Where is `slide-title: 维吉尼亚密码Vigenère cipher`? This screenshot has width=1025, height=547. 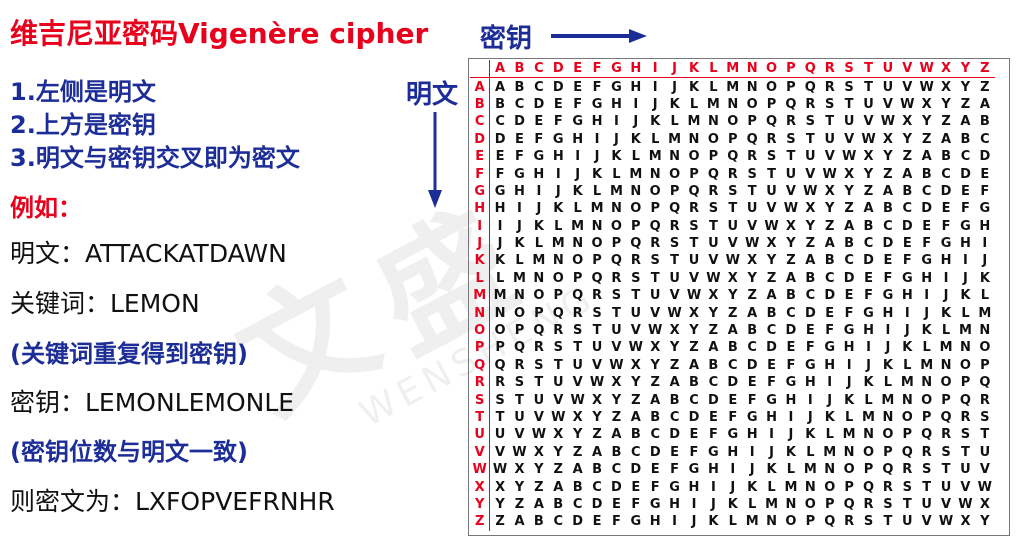
slide-title: 维吉尼亚密码Vigenère cipher is located at coordinates (219, 33).